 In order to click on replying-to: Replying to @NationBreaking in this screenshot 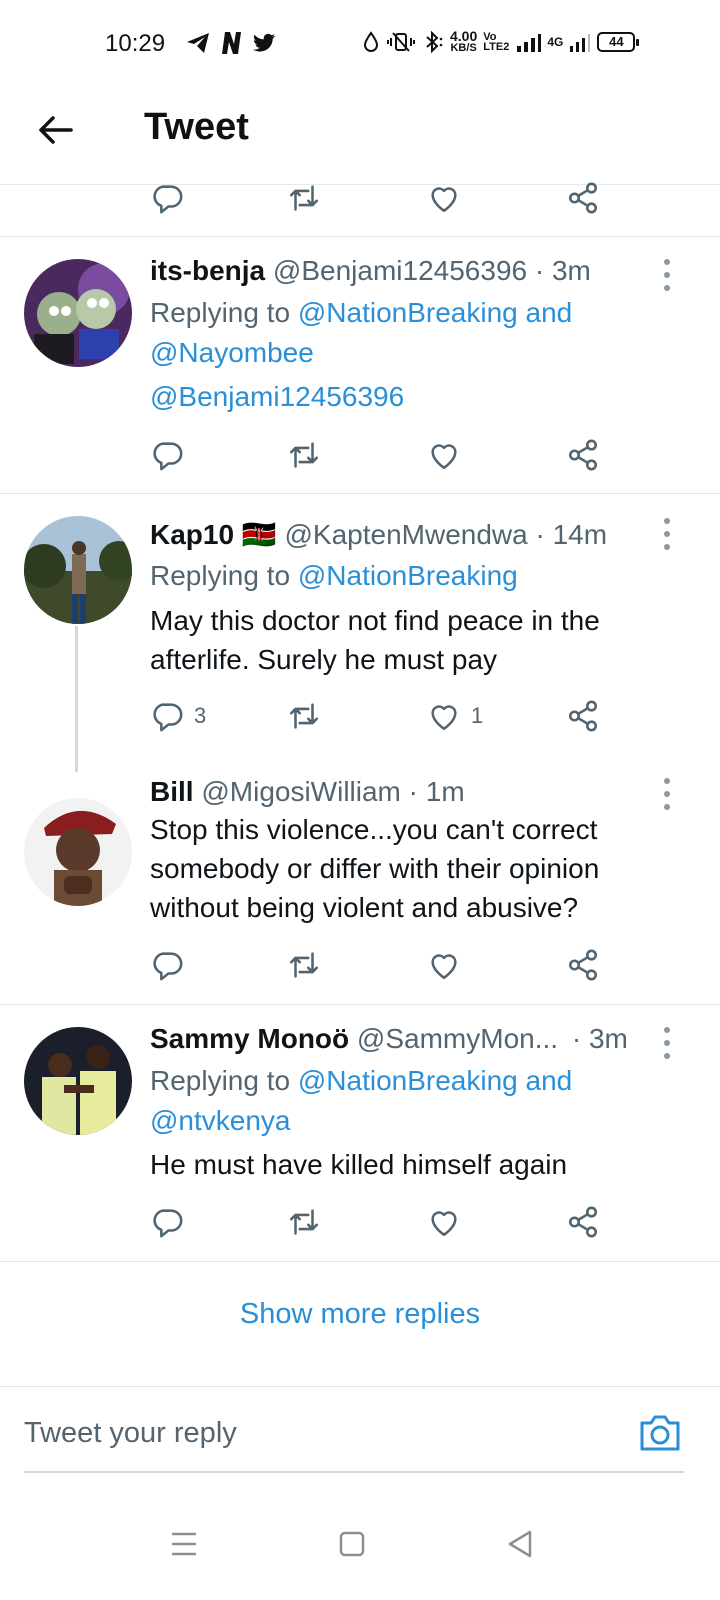, I will do `click(334, 575)`.